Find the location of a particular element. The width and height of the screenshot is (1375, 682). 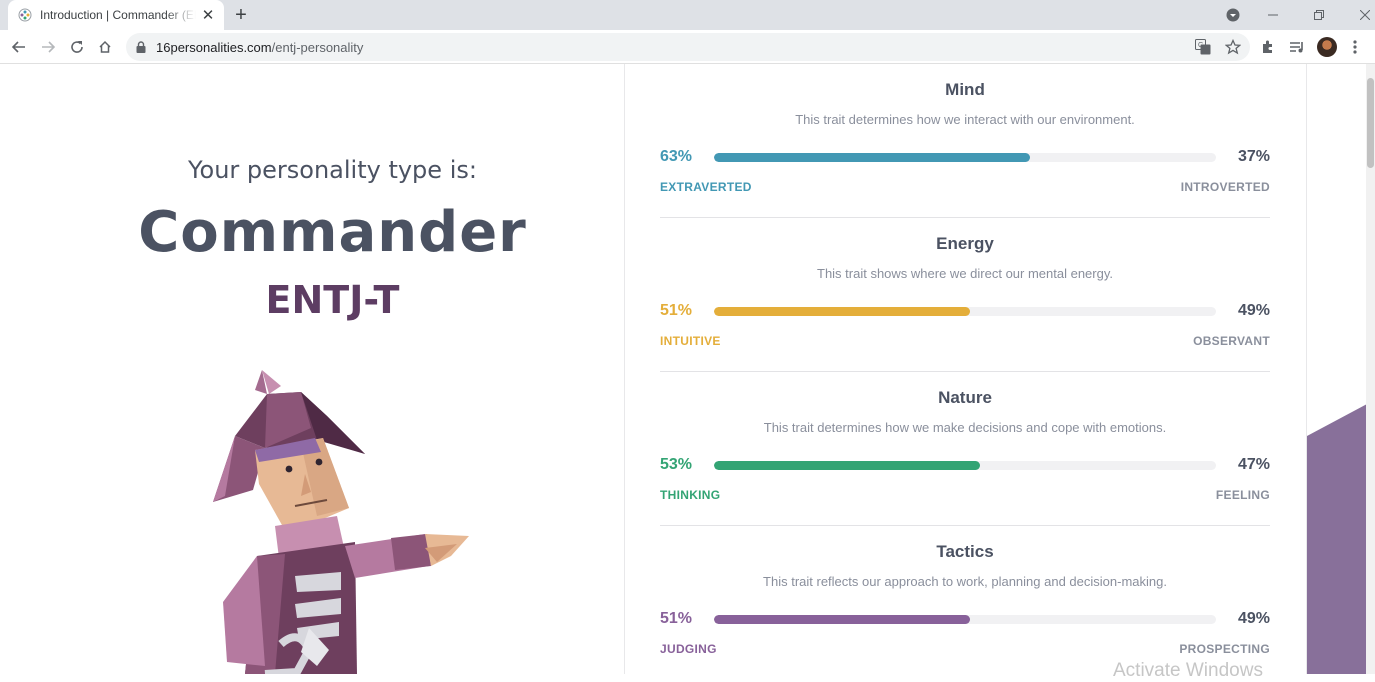

tab-strip: Introduction | Commander (ENTJ ✕ + is located at coordinates (687, 15).